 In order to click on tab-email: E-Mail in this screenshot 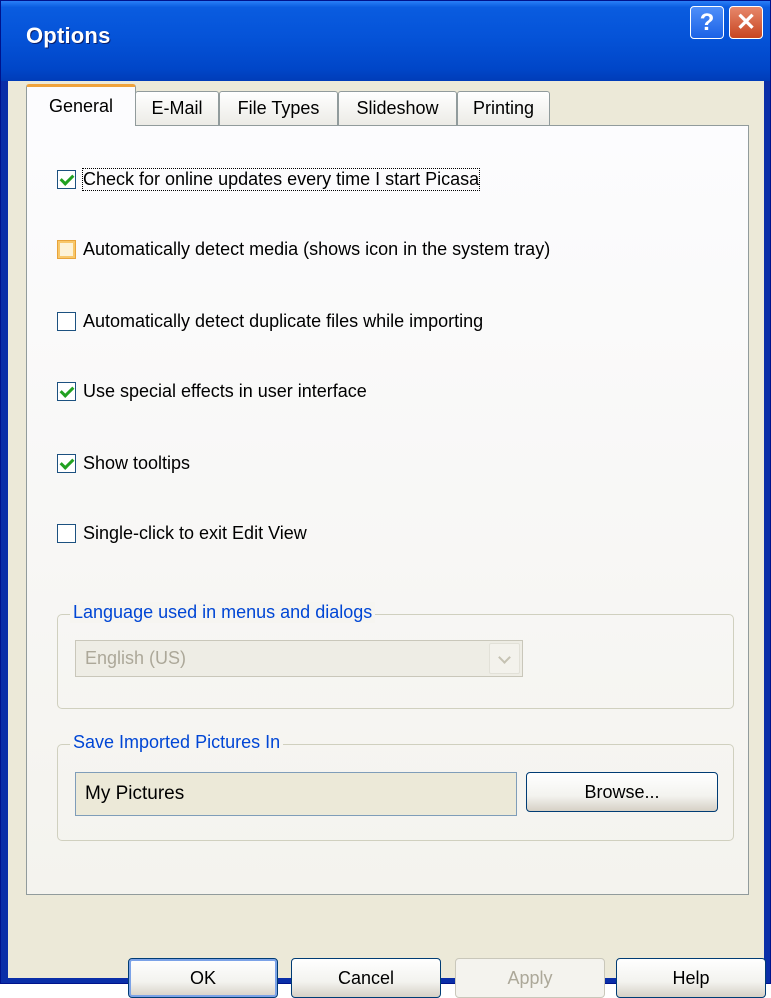, I will do `click(177, 108)`.